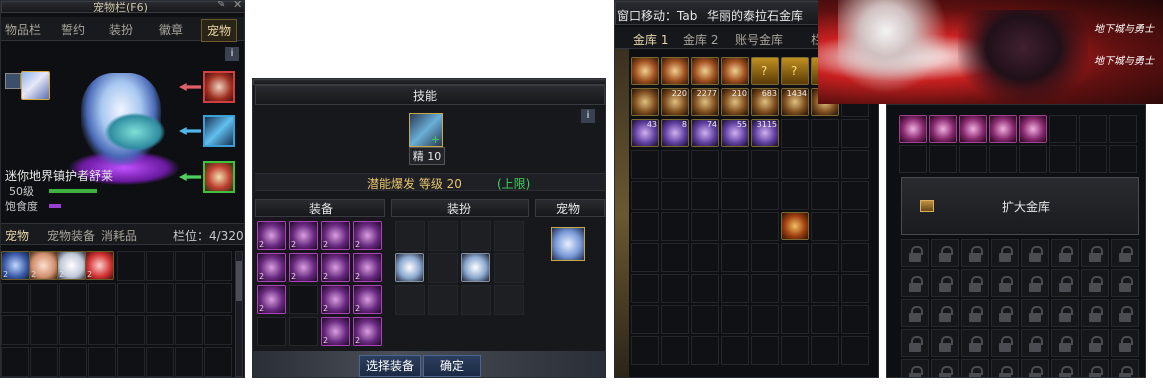 Image resolution: width=1163 pixels, height=388 pixels. What do you see at coordinates (13, 81) in the screenshot?
I see `pet-mini-icon` at bounding box center [13, 81].